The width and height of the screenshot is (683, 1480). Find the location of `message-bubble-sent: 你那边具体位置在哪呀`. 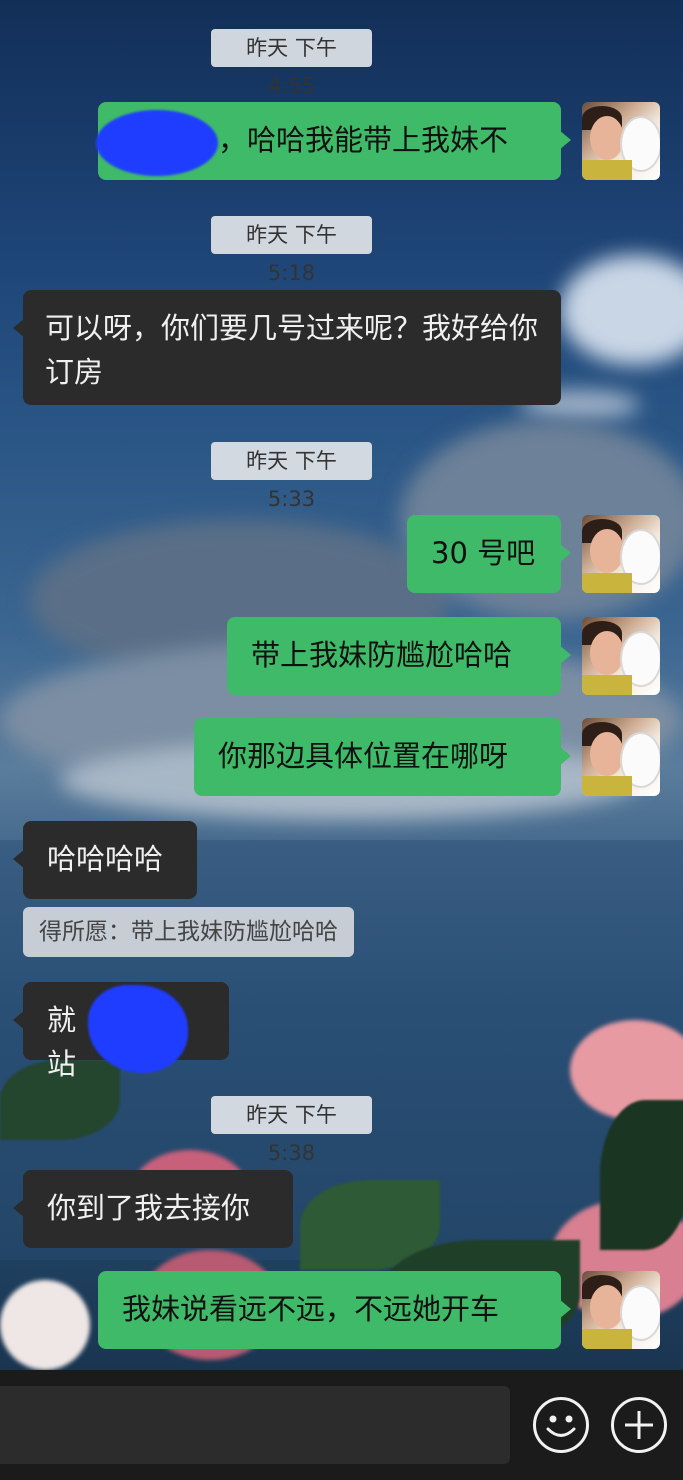

message-bubble-sent: 你那边具体位置在哪呀 is located at coordinates (382, 757).